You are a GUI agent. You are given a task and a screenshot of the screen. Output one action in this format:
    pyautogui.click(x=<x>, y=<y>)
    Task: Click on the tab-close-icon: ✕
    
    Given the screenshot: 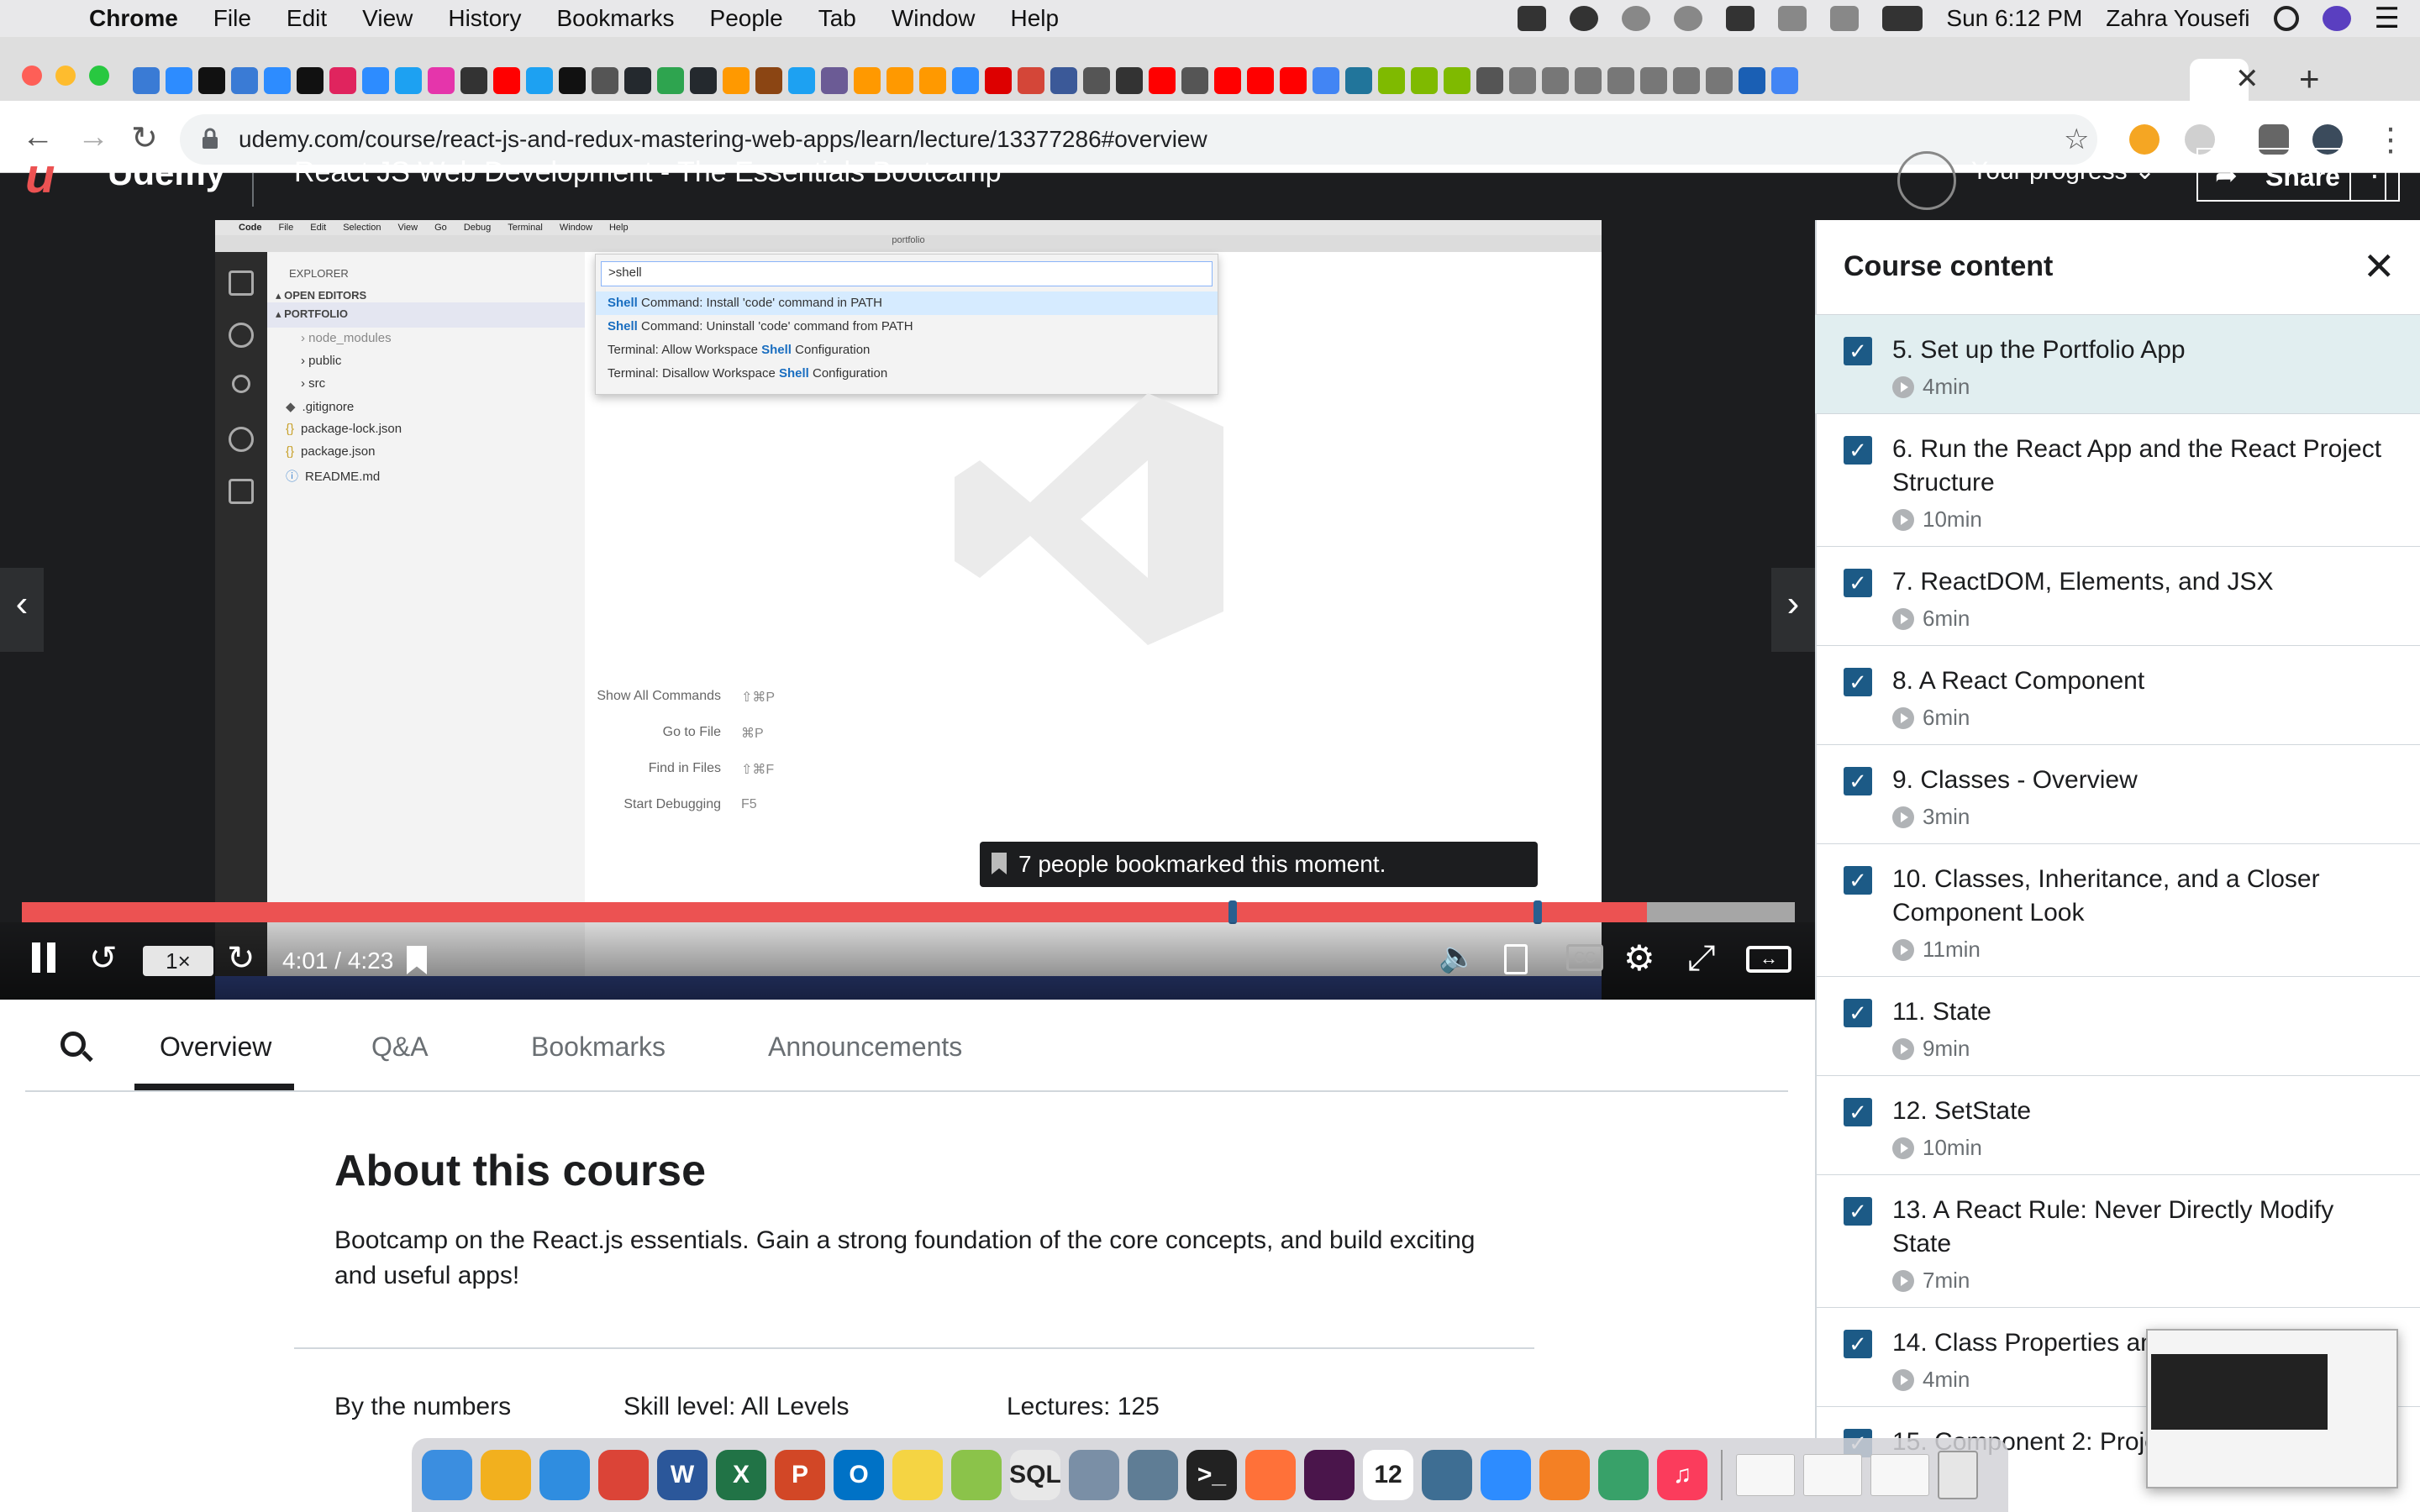 What is the action you would take?
    pyautogui.click(x=2247, y=79)
    